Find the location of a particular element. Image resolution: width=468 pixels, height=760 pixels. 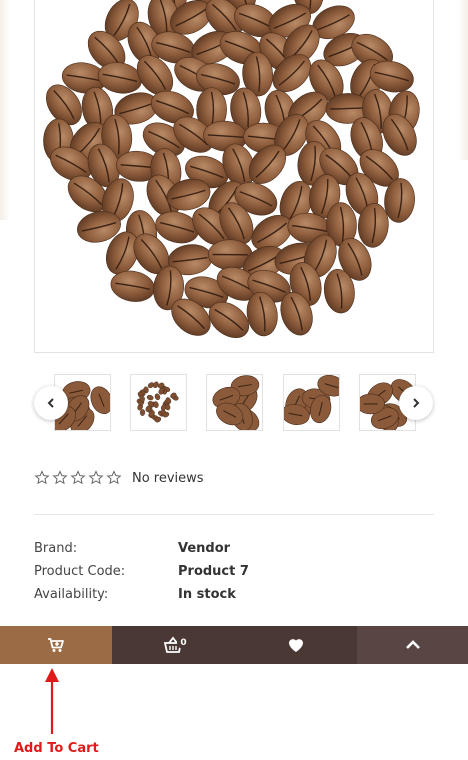

add-to-cart-button is located at coordinates (56, 645).